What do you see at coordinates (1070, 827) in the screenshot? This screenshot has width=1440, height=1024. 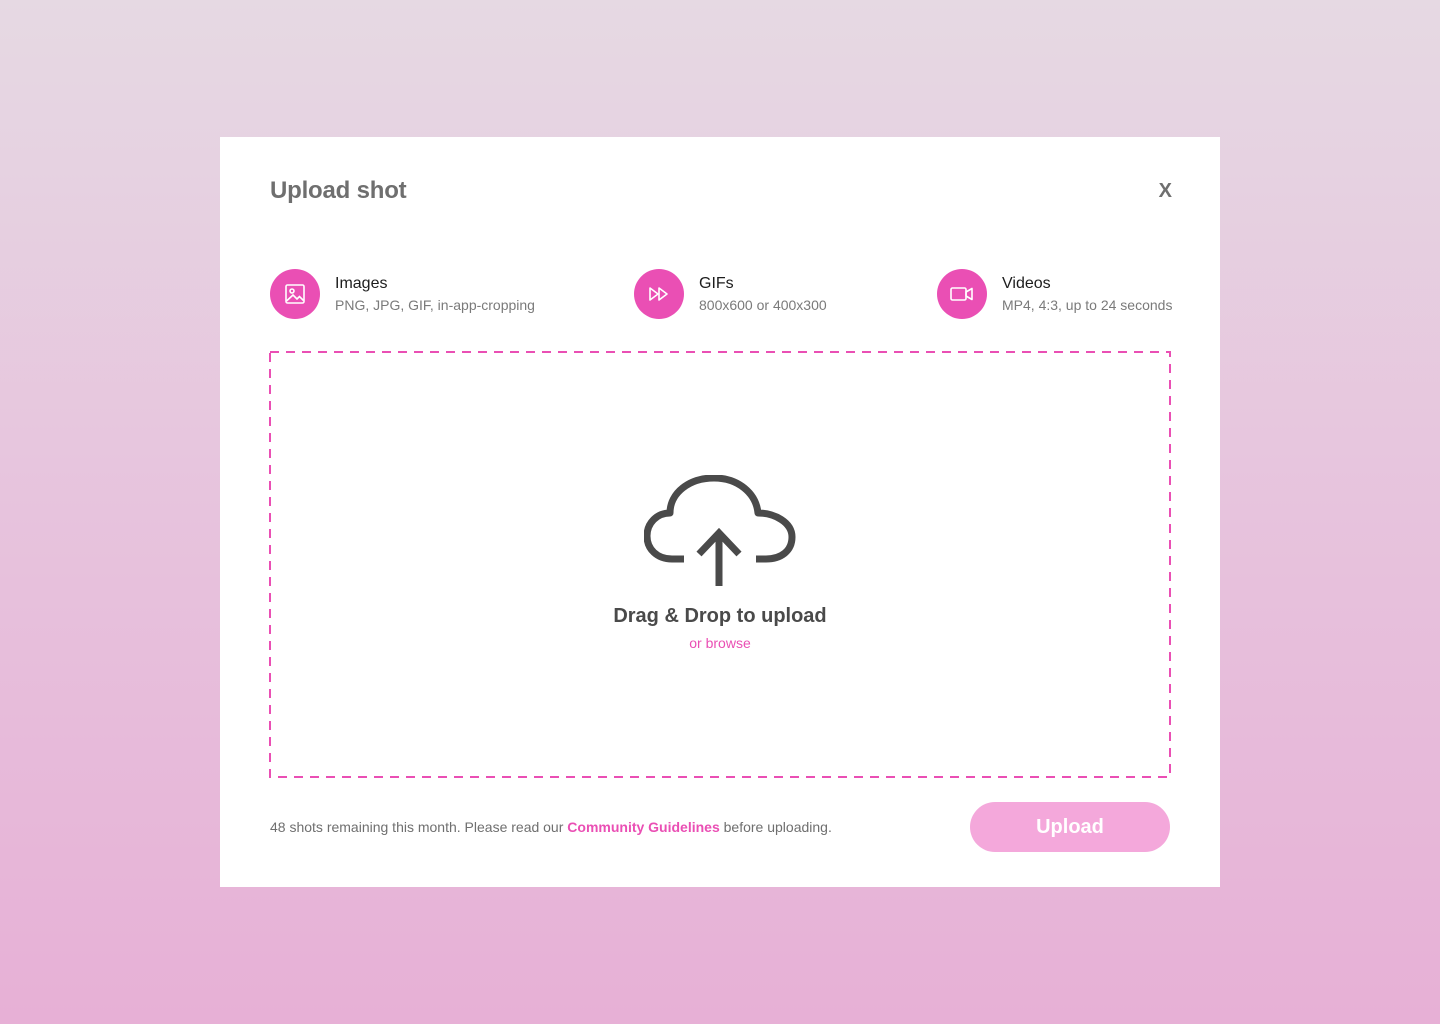 I see `upload-button: Upload` at bounding box center [1070, 827].